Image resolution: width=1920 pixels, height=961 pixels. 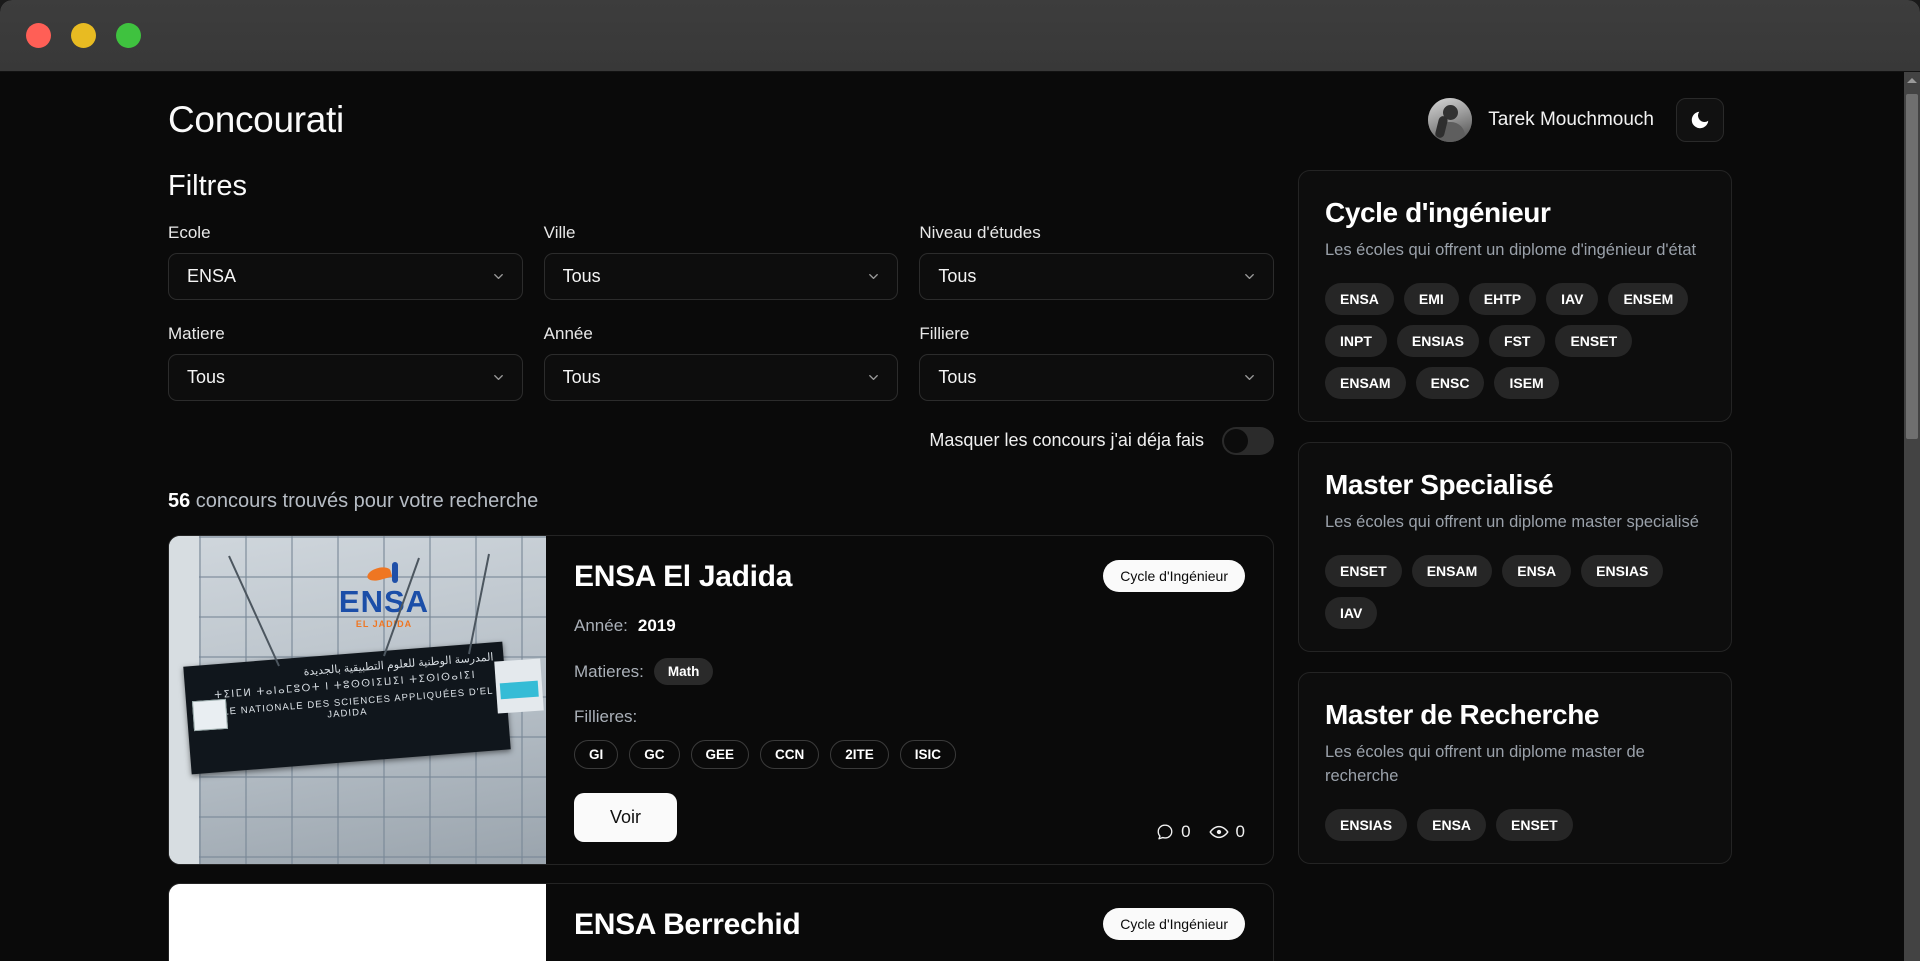 What do you see at coordinates (1526, 382) in the screenshot?
I see `school-tag: ISEM` at bounding box center [1526, 382].